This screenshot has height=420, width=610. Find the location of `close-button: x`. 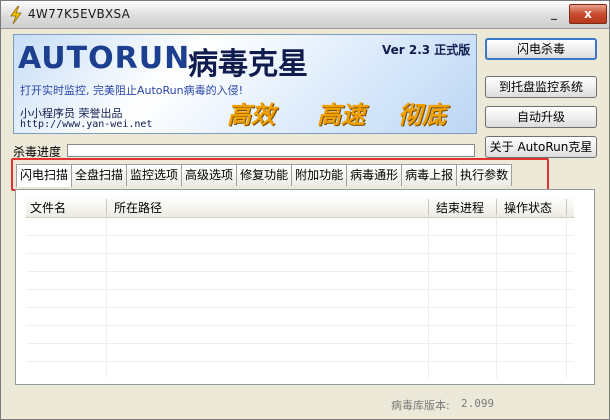

close-button: x is located at coordinates (588, 14).